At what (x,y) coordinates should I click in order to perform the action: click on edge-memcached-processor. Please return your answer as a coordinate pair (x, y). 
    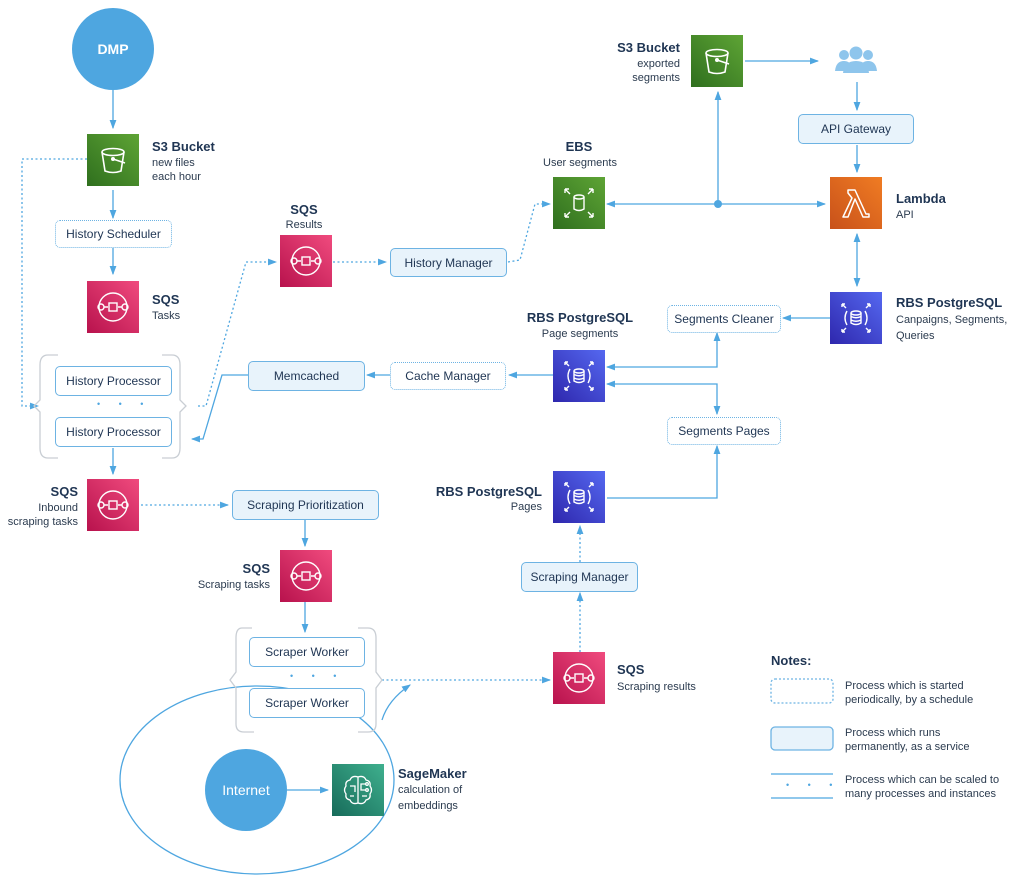
    Looking at the image, I should click on (219, 408).